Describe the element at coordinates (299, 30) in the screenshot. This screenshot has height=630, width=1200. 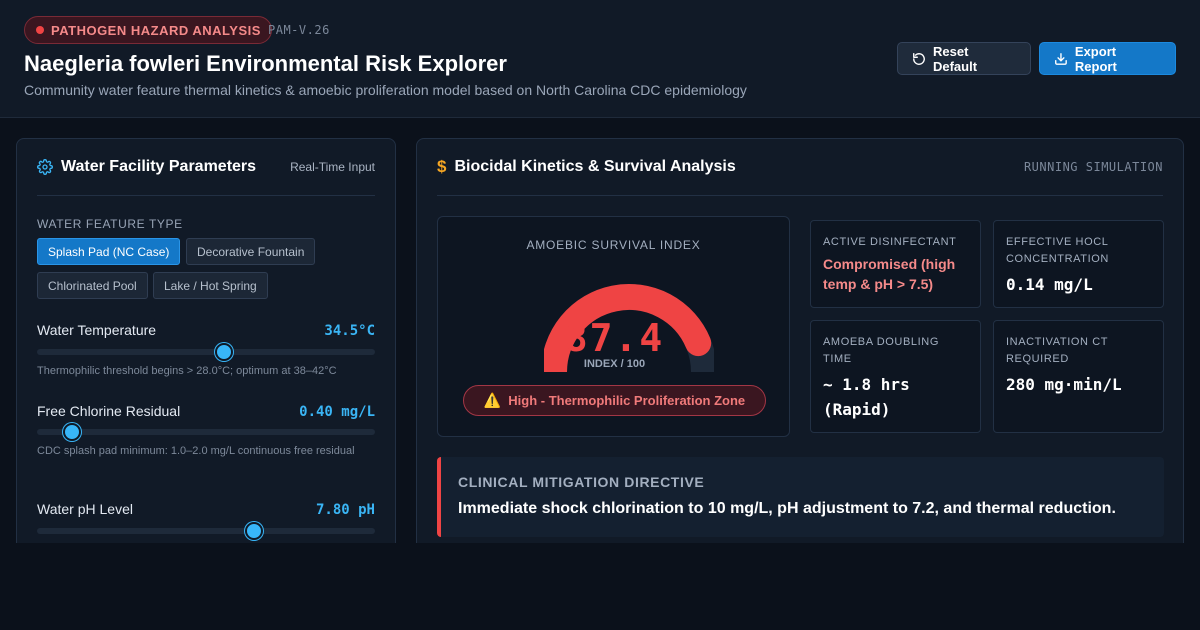
I see `version-label: PAM-V.26` at that location.